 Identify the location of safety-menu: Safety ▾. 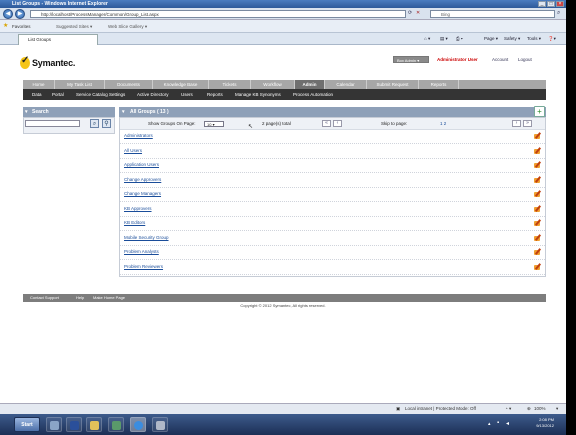
(512, 39).